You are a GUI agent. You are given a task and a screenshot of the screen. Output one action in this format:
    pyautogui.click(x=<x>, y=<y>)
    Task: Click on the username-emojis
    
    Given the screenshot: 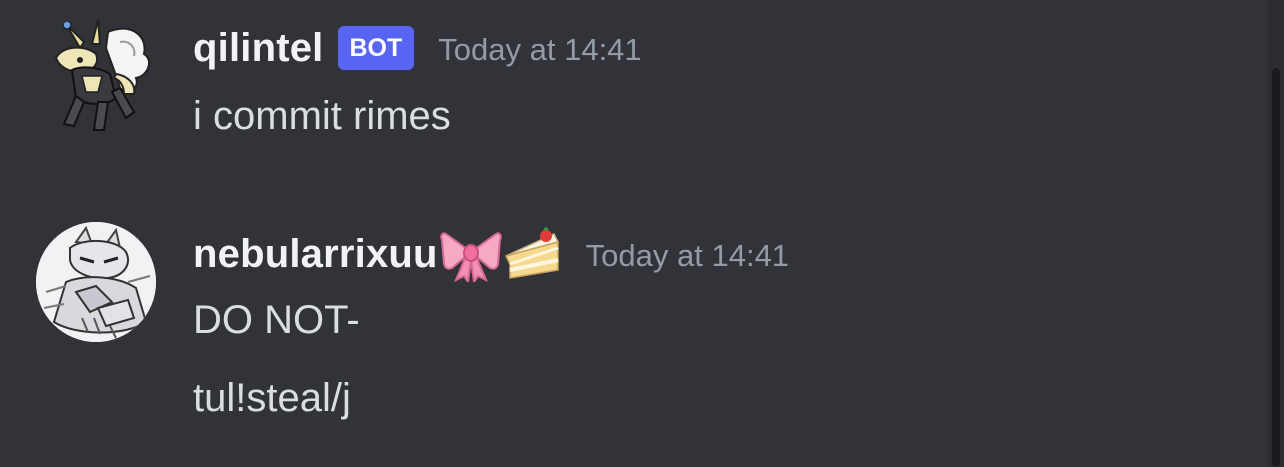 What is the action you would take?
    pyautogui.click(x=500, y=254)
    